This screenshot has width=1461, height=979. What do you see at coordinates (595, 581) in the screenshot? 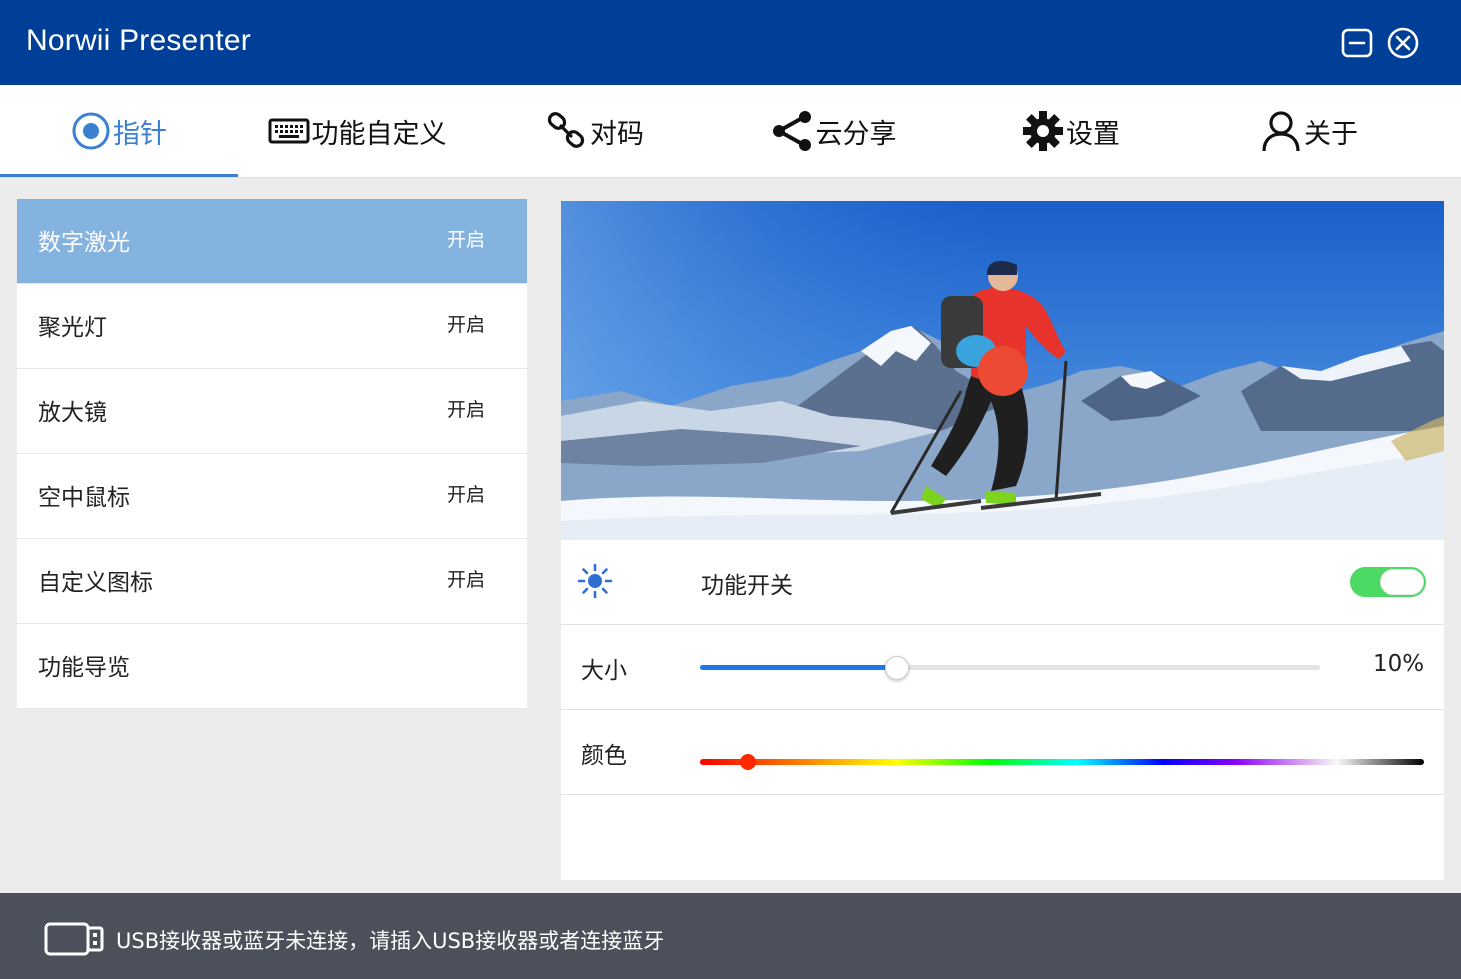
I see `sun-icon` at bounding box center [595, 581].